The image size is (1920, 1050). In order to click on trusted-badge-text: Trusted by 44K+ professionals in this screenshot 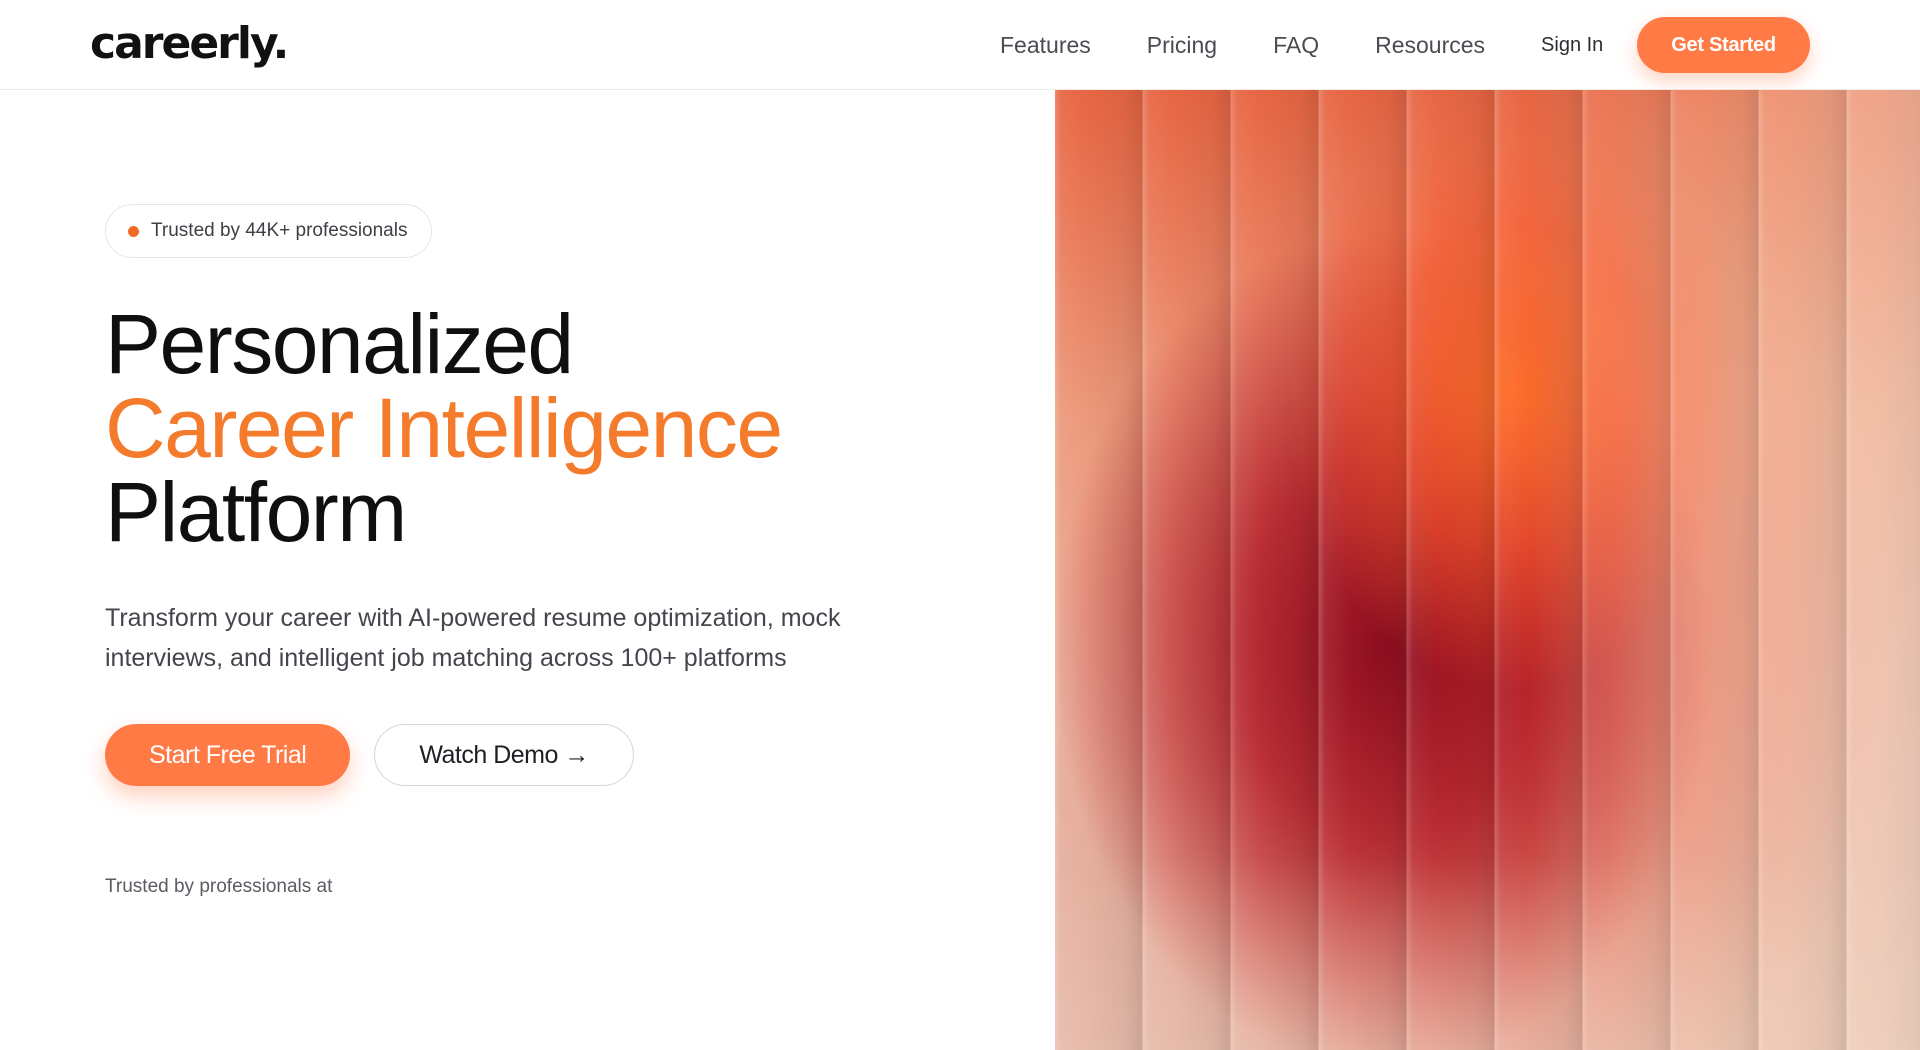, I will do `click(279, 230)`.